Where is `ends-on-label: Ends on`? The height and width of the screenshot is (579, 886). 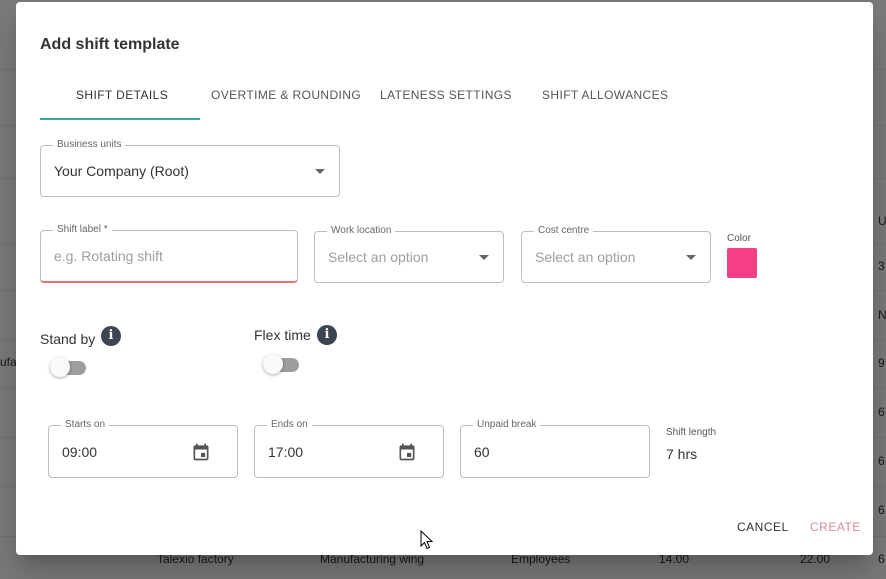 ends-on-label: Ends on is located at coordinates (289, 425).